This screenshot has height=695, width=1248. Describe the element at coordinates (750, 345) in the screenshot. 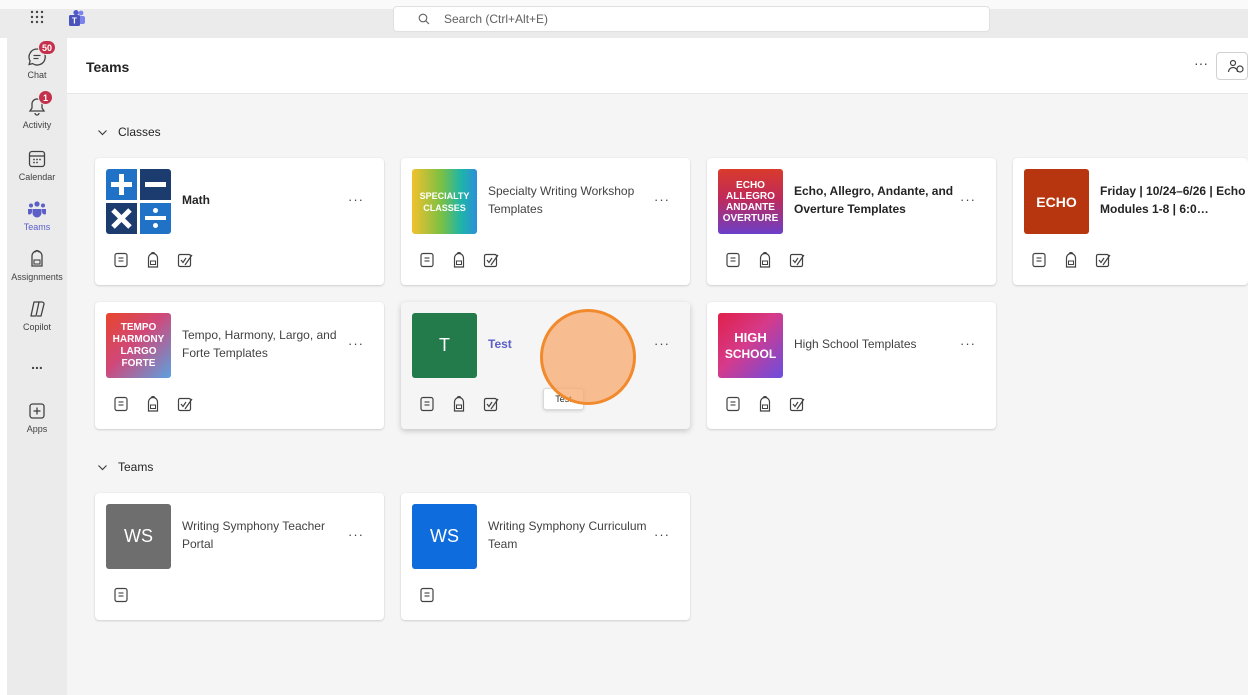

I see `high-school-thumbnail: HIGH SCHOOL` at that location.